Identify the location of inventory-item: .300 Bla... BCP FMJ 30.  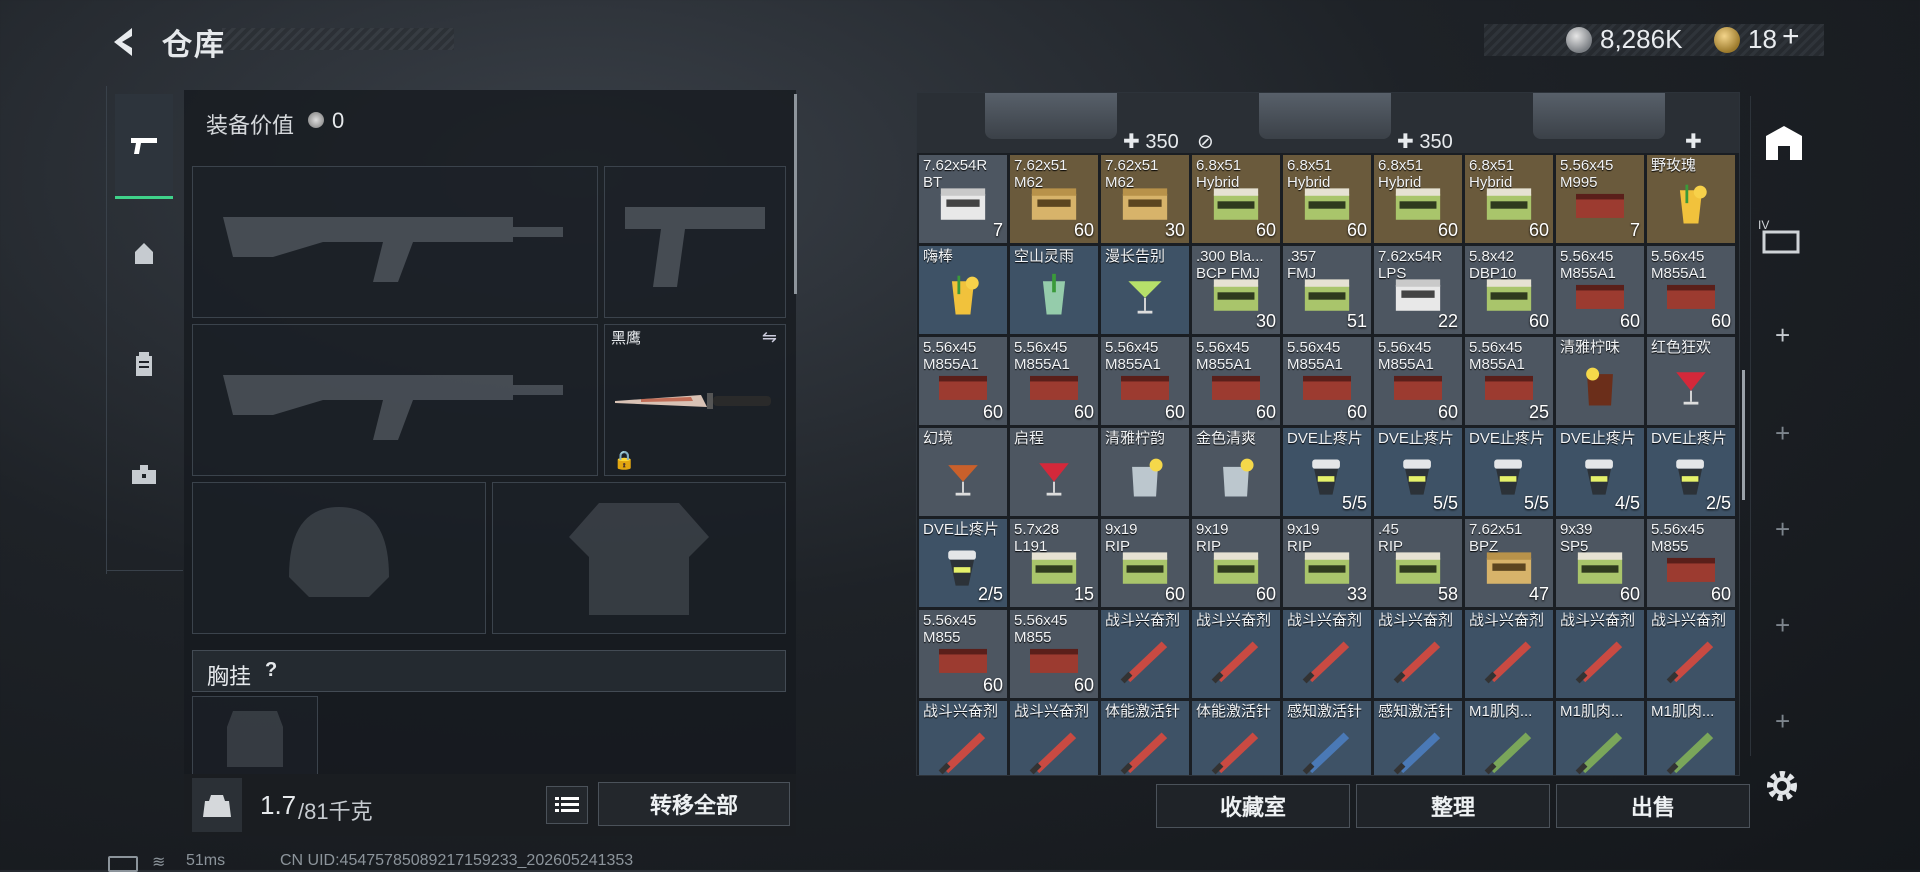
(1236, 290).